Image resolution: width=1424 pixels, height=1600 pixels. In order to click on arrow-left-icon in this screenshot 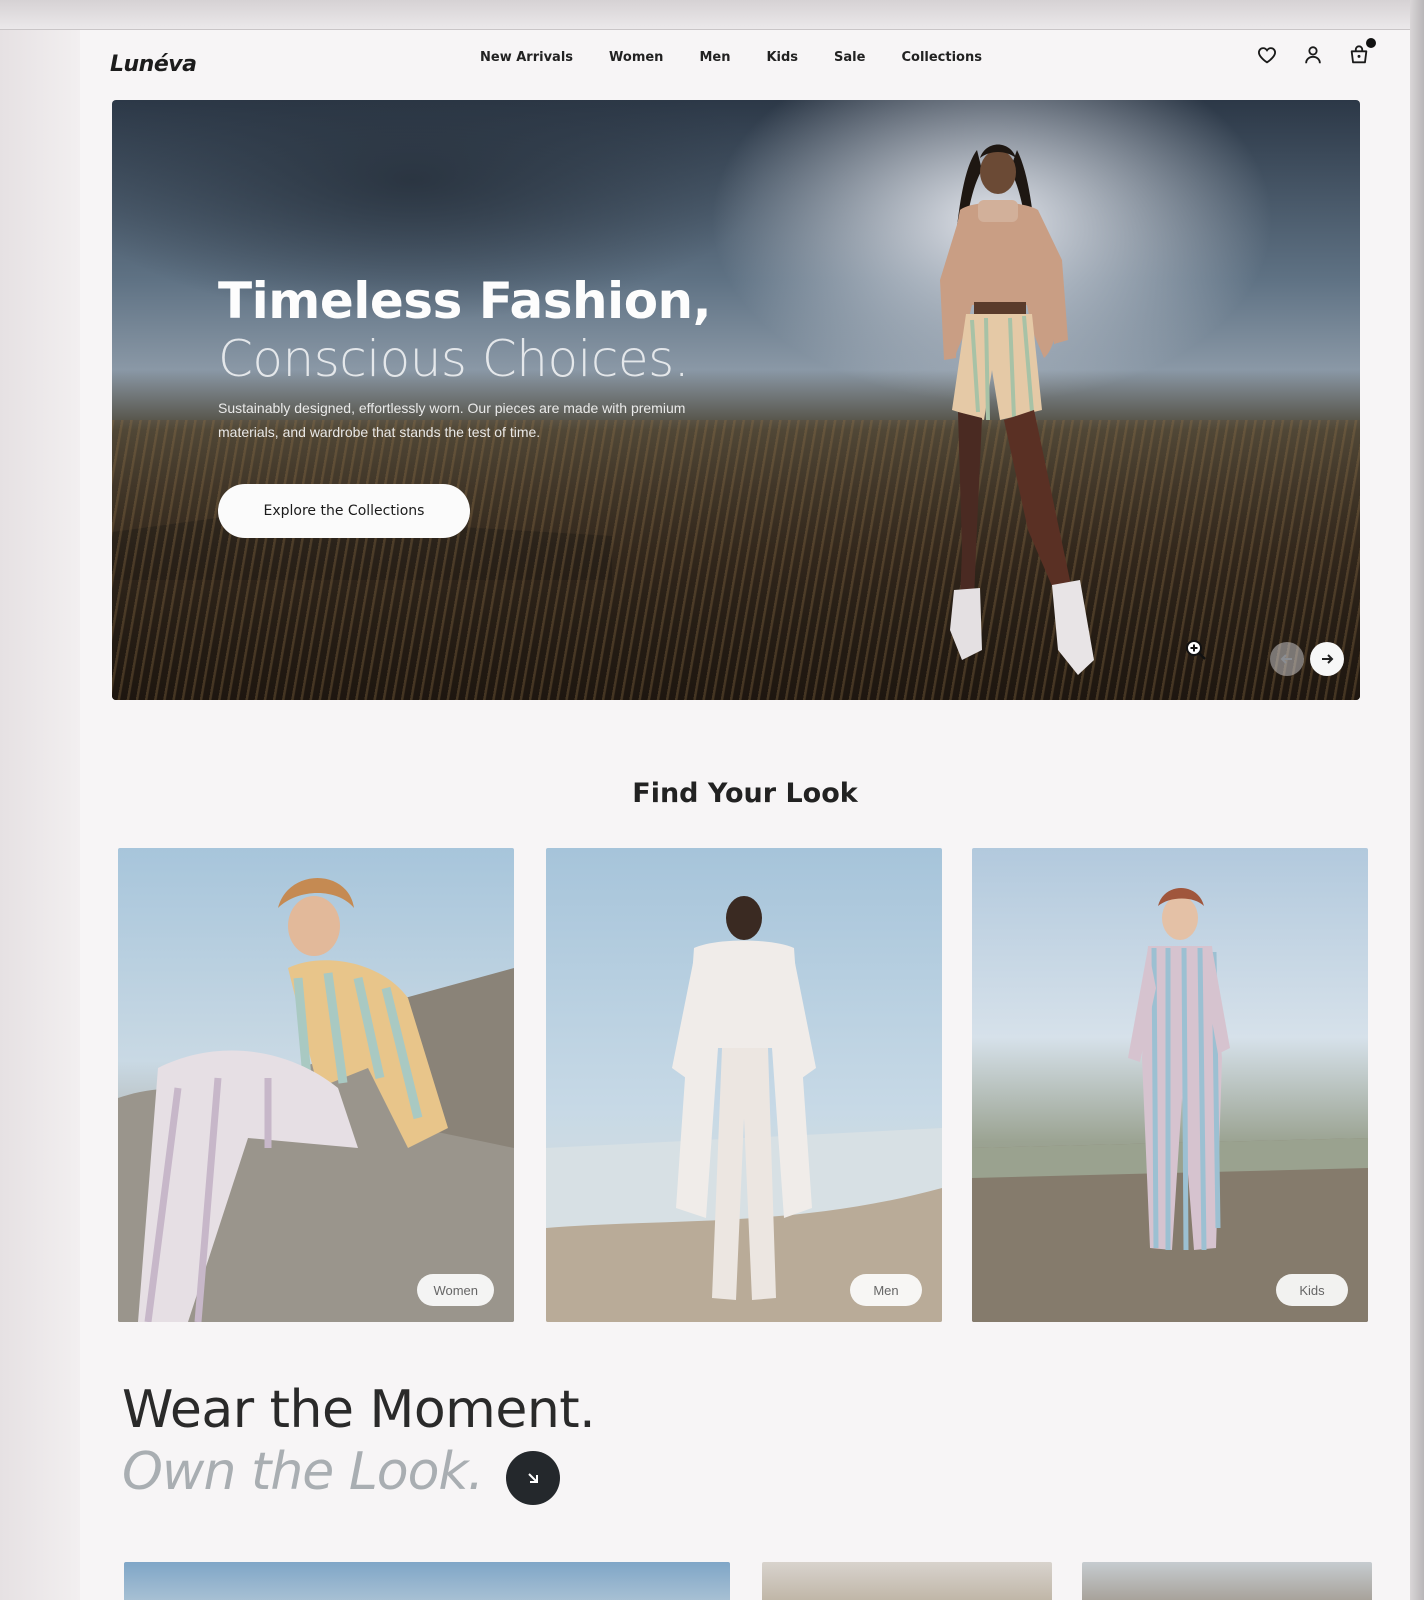, I will do `click(1286, 659)`.